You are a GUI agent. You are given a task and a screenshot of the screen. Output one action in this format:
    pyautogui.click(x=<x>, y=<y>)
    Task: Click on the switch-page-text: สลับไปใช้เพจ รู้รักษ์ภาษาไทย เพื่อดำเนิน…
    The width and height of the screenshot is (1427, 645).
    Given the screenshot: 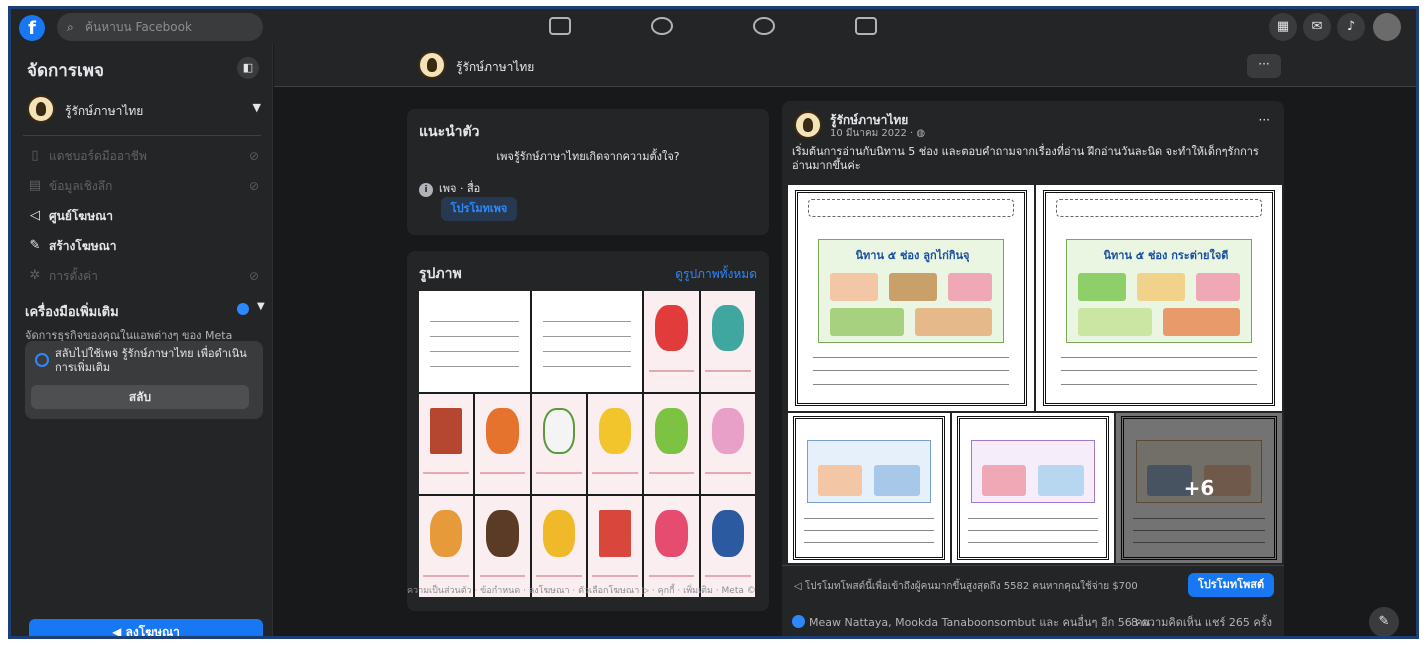 What is the action you would take?
    pyautogui.click(x=151, y=360)
    